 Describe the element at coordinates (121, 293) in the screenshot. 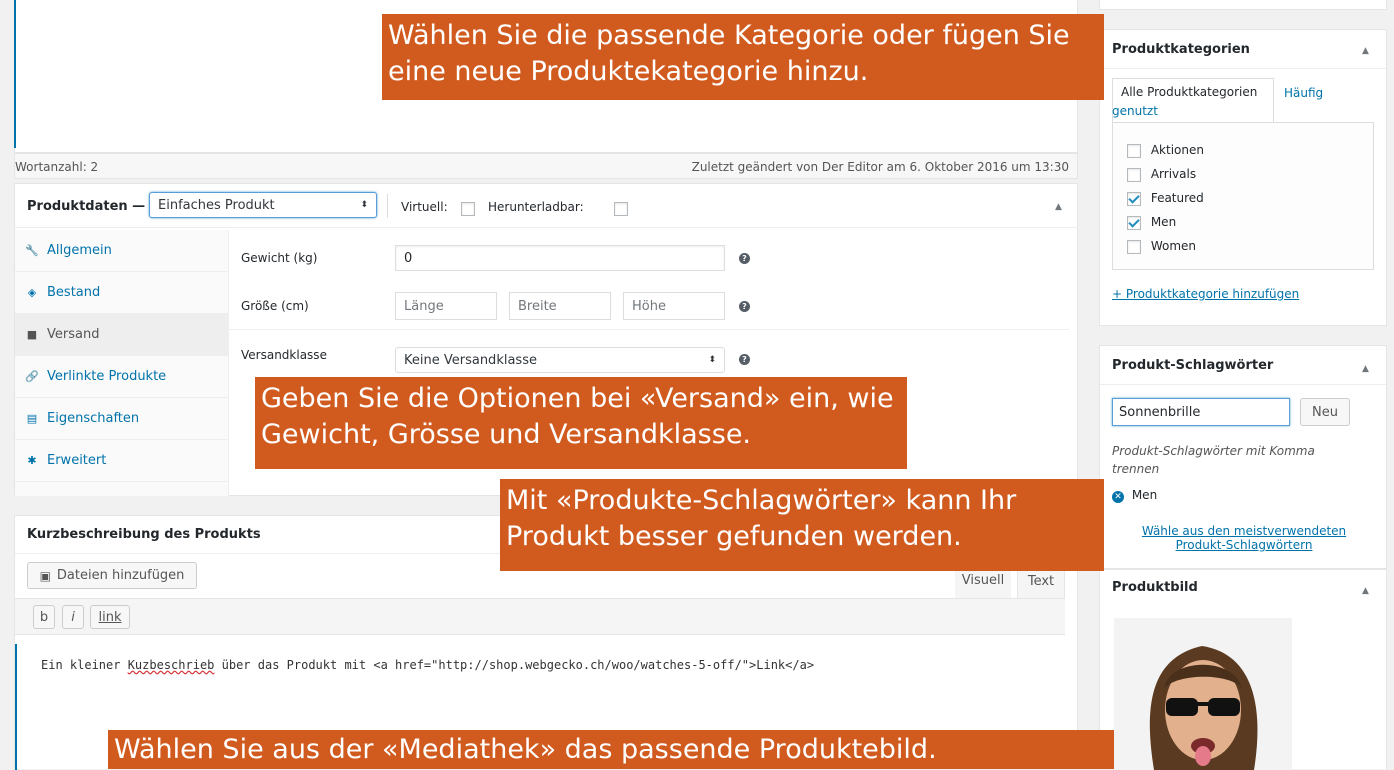

I see `tab-bestand: ◈ Bestand` at that location.